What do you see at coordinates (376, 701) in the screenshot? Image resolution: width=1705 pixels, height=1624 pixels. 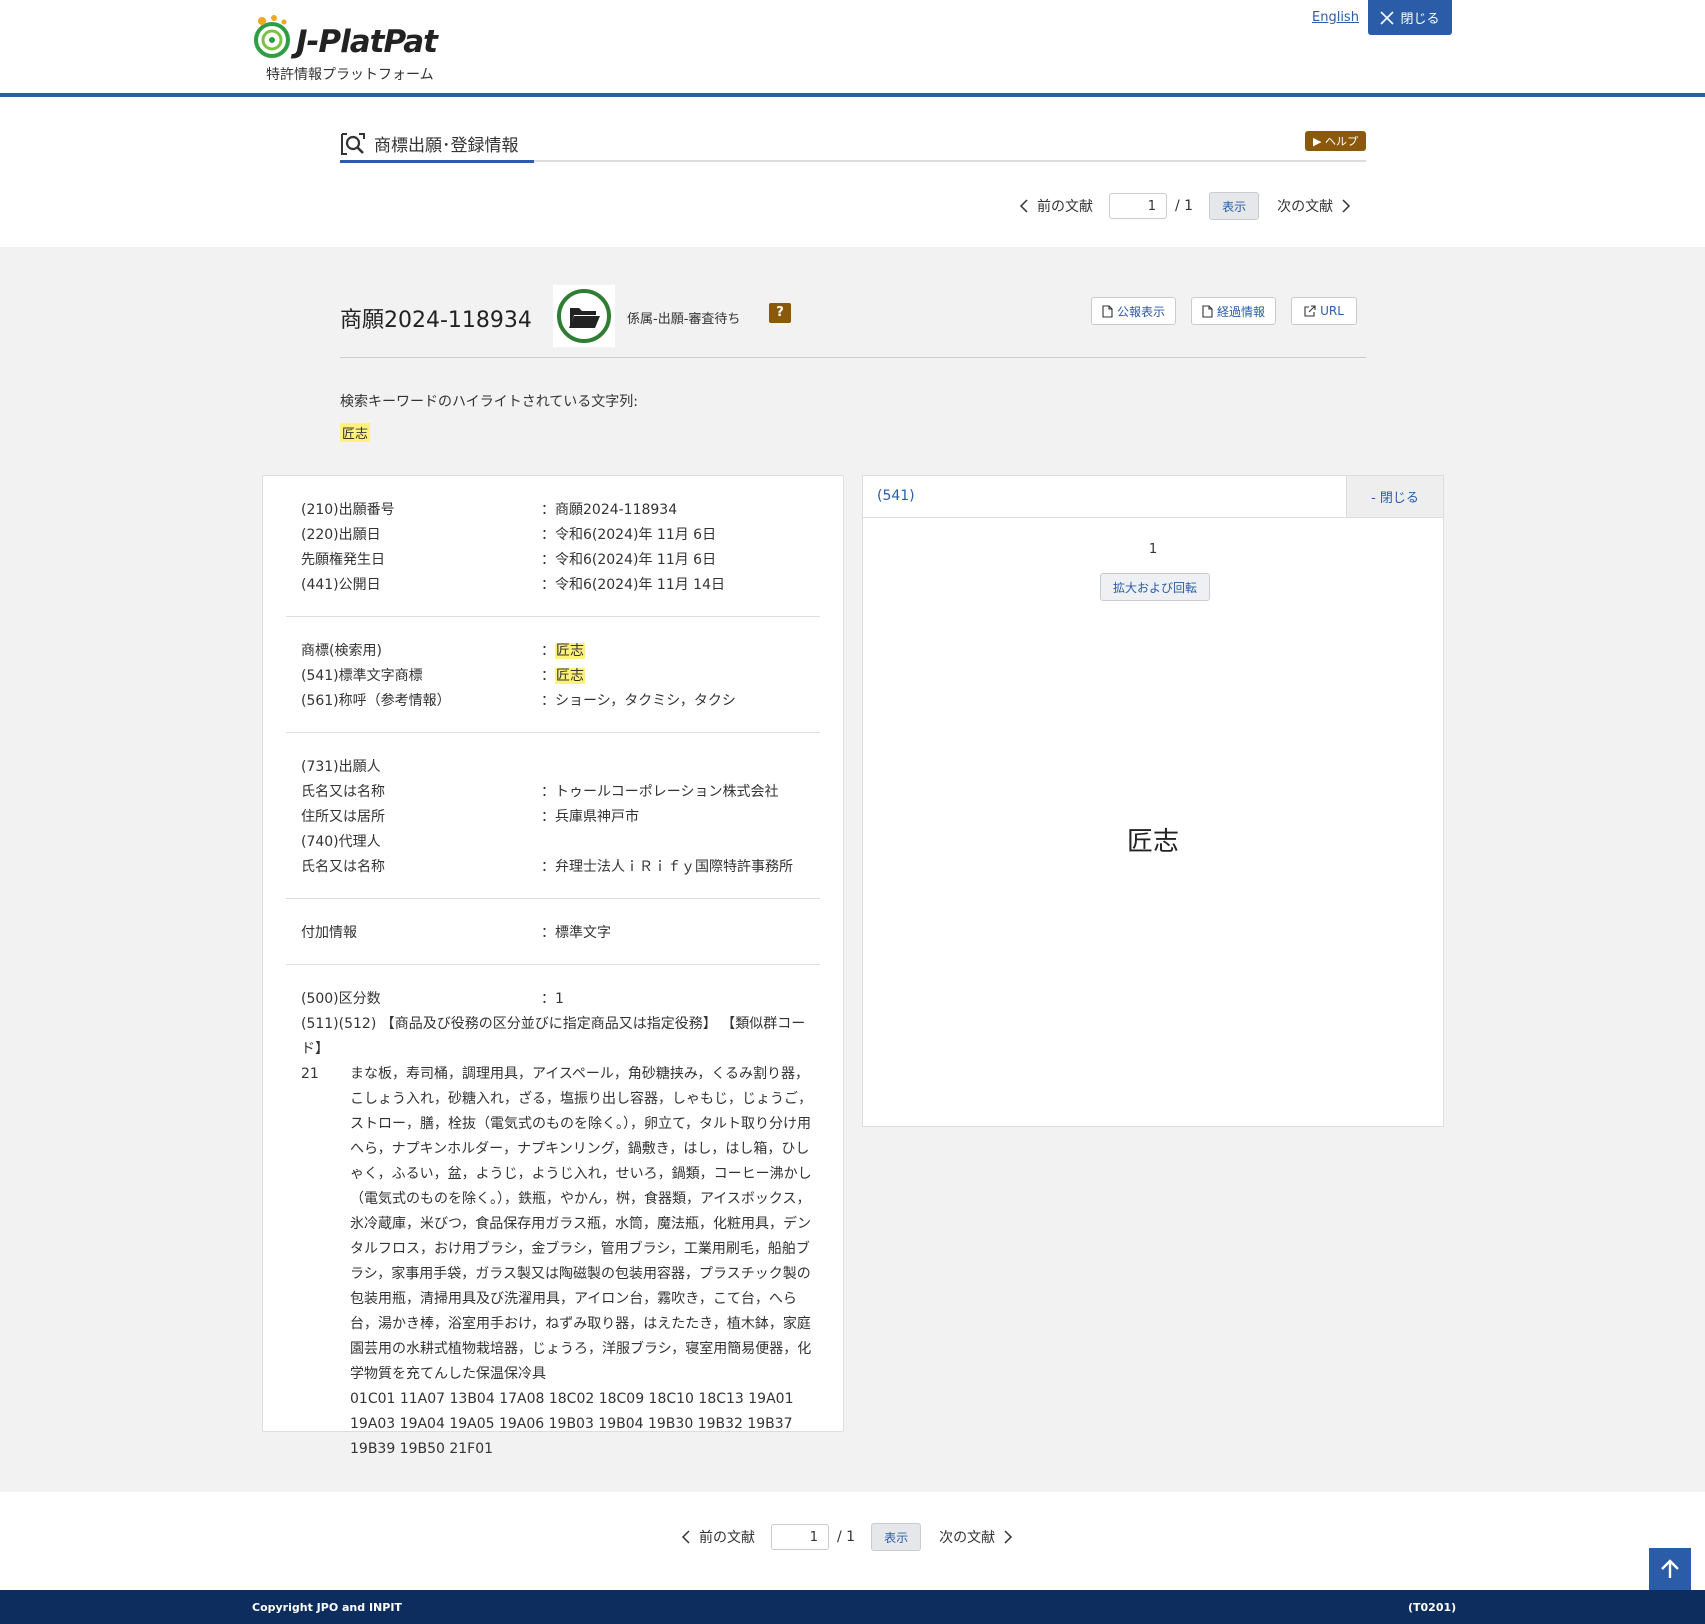 I see `detail-label: (561)称呼（参考情報）` at bounding box center [376, 701].